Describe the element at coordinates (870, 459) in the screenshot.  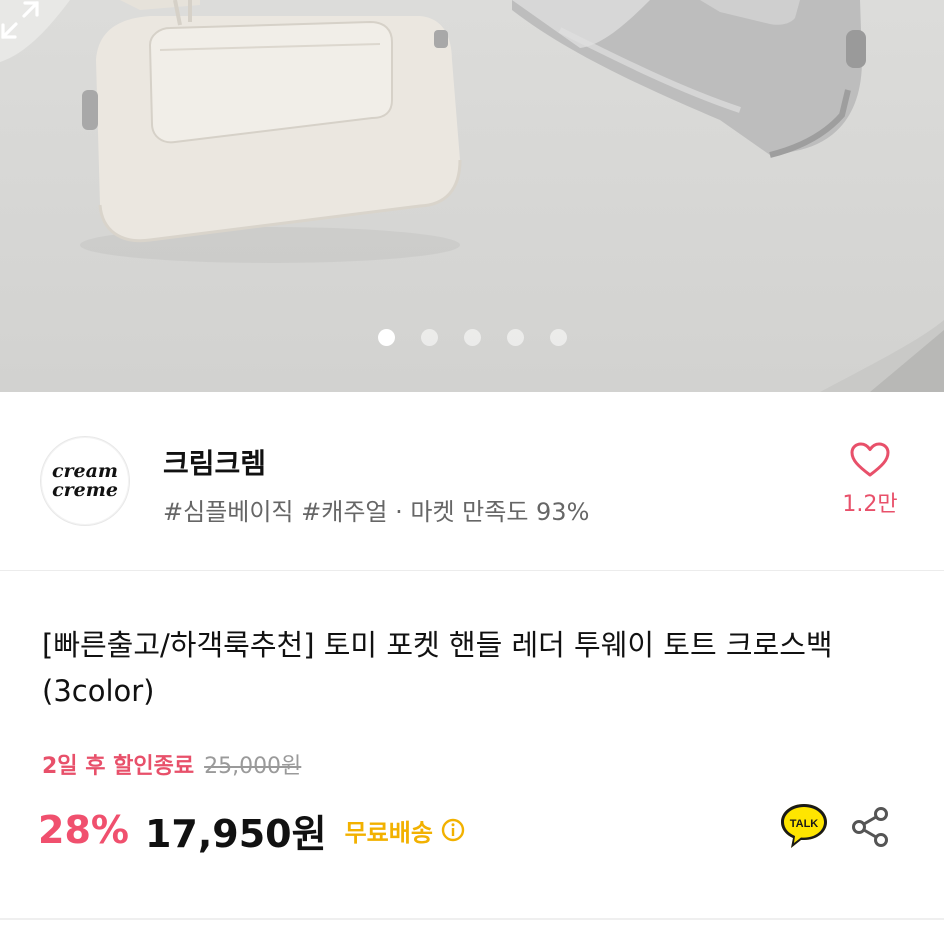
I see `heart-icon` at that location.